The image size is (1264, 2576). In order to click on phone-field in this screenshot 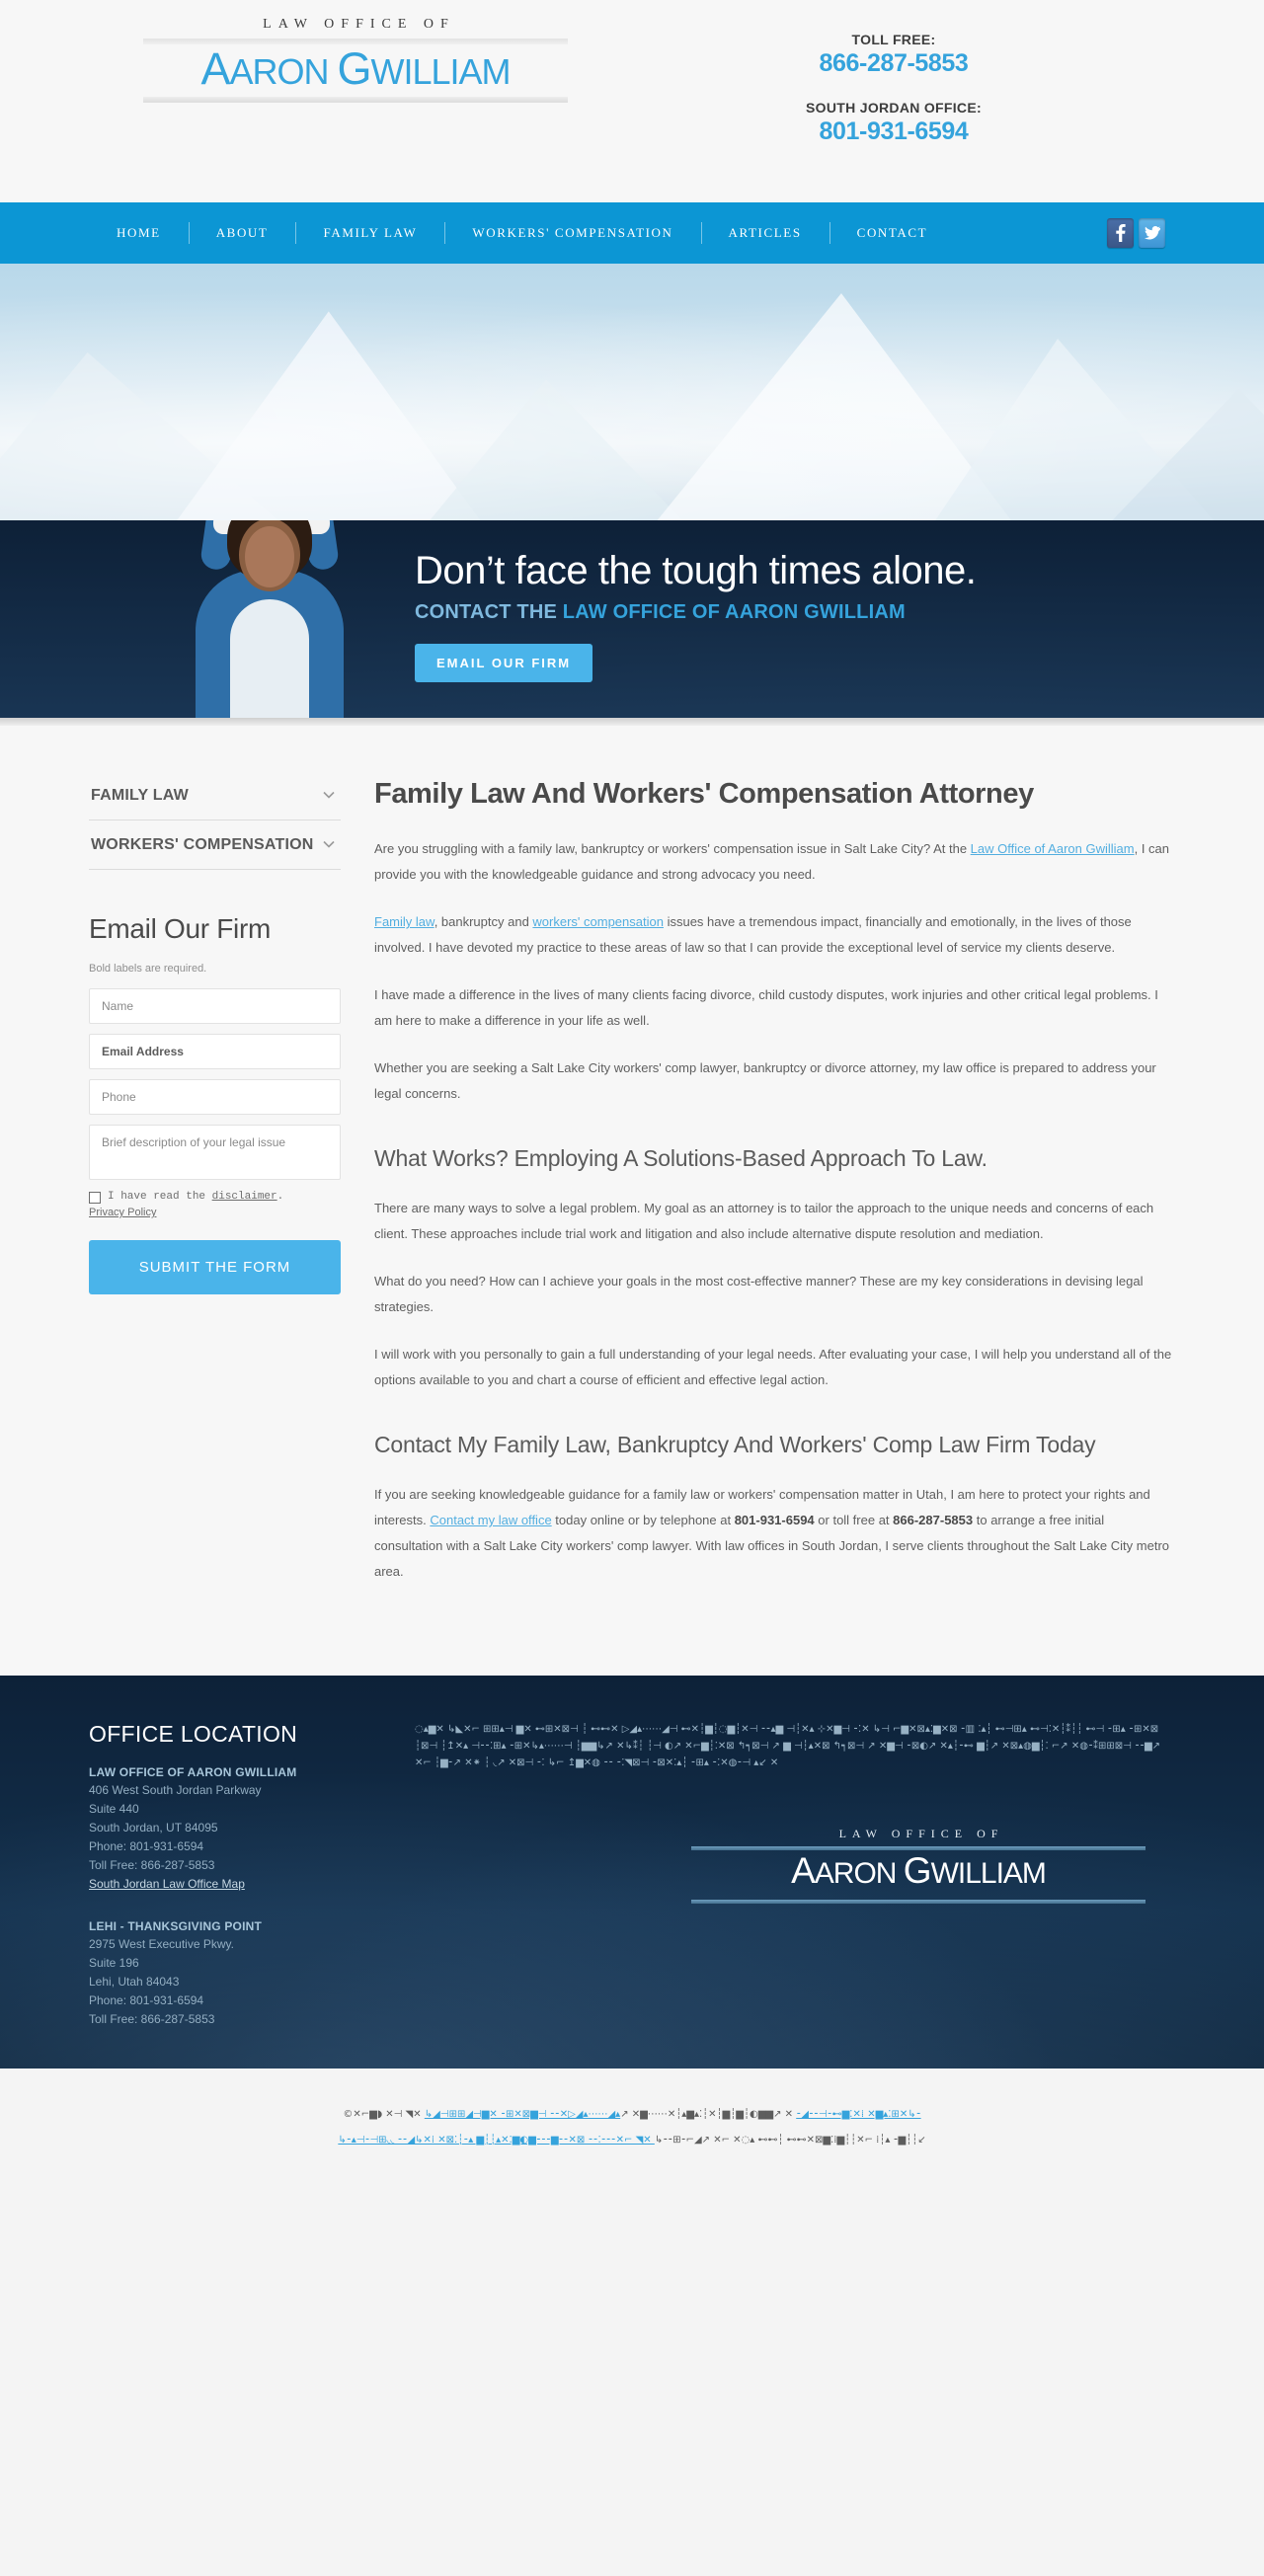, I will do `click(215, 1097)`.